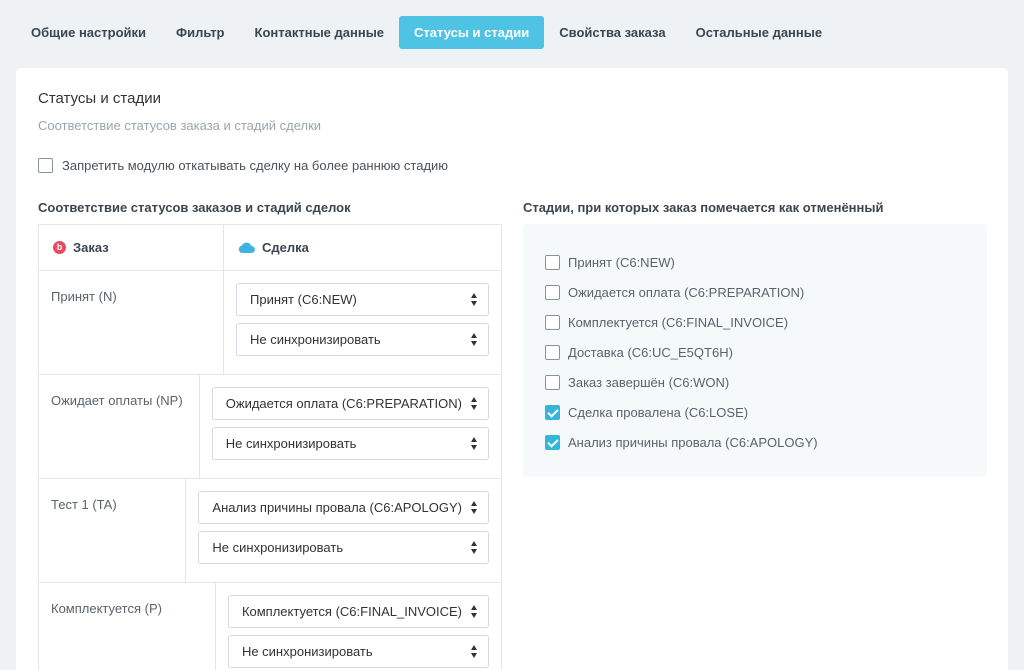 The height and width of the screenshot is (670, 1024). What do you see at coordinates (131, 322) in the screenshot?
I see `order-status-cell: Принят (N)` at bounding box center [131, 322].